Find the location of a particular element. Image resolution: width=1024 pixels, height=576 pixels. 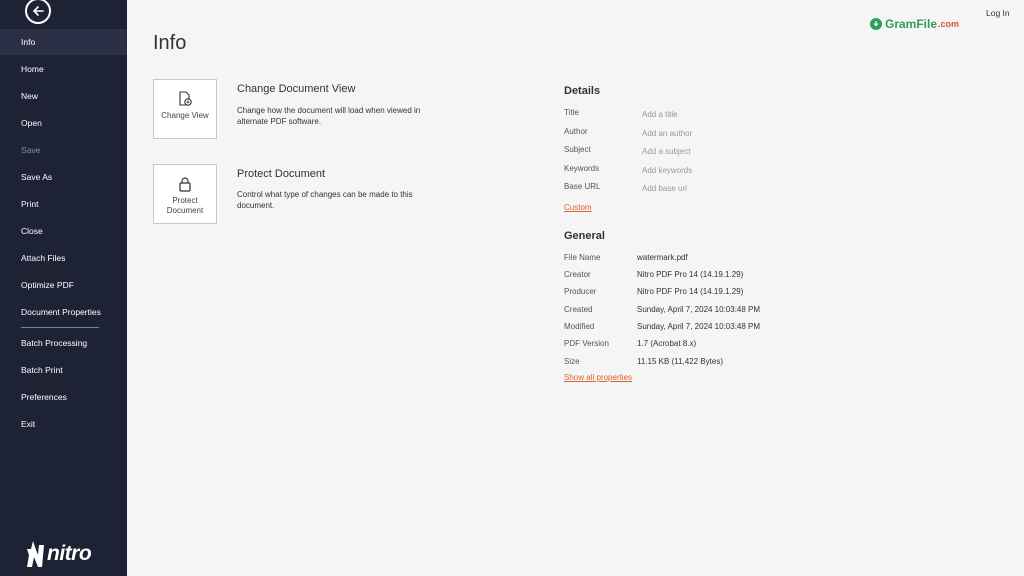

change-view-button: Change View is located at coordinates (185, 109).